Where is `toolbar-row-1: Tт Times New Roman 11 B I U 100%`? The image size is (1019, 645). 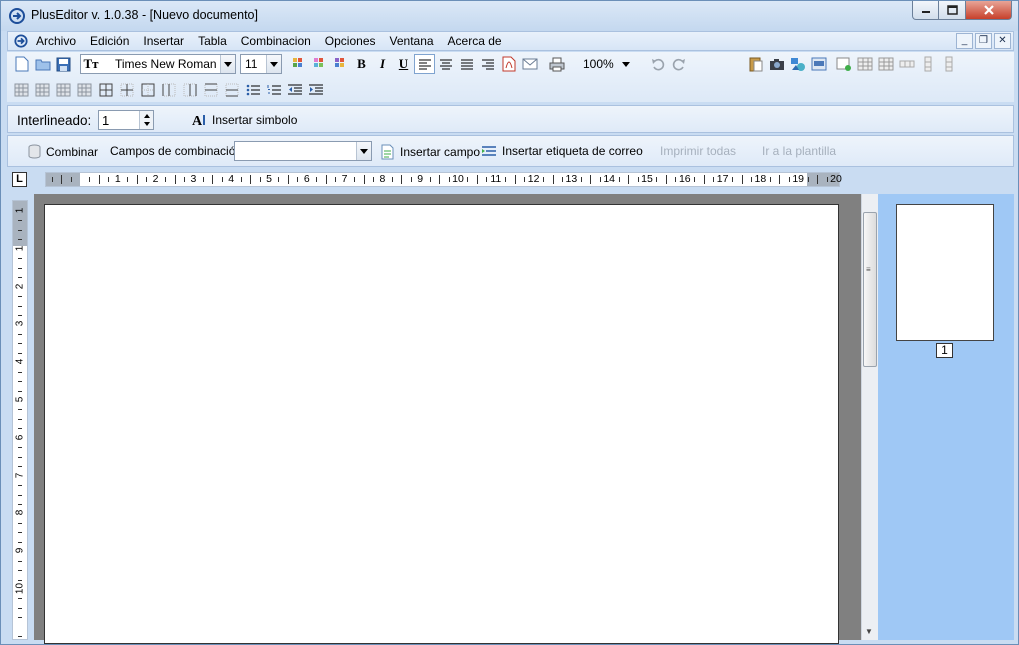
toolbar-row-1: Tт Times New Roman 11 B I U 100% is located at coordinates (485, 64).